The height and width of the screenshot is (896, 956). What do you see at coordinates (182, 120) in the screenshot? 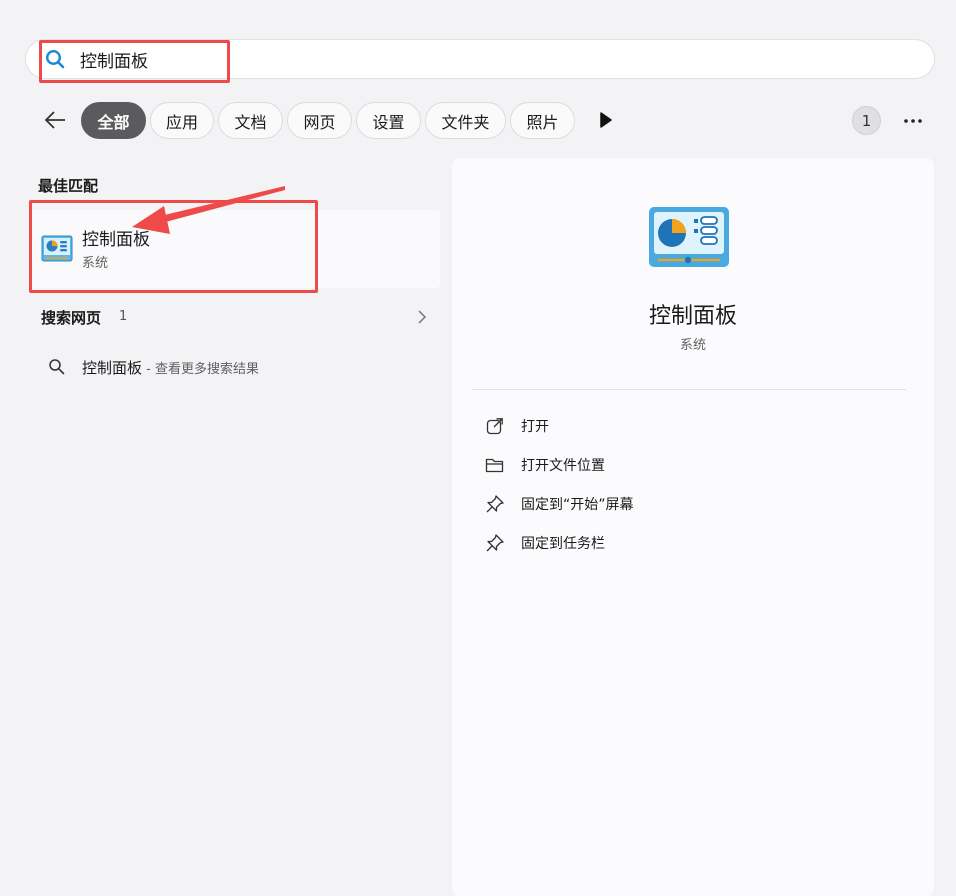
I see `tab-apps: 应用` at bounding box center [182, 120].